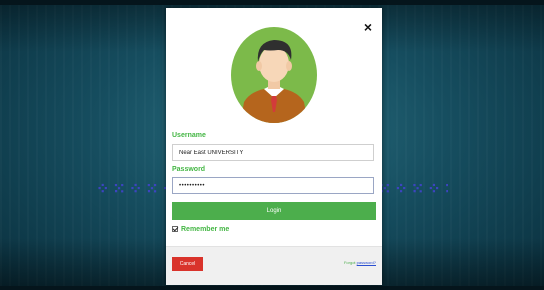 This screenshot has width=544, height=290. I want to click on decorative-pattern-right: ⁙⁘⁙⁘⁙⁘⁙⁘, so click(413, 189).